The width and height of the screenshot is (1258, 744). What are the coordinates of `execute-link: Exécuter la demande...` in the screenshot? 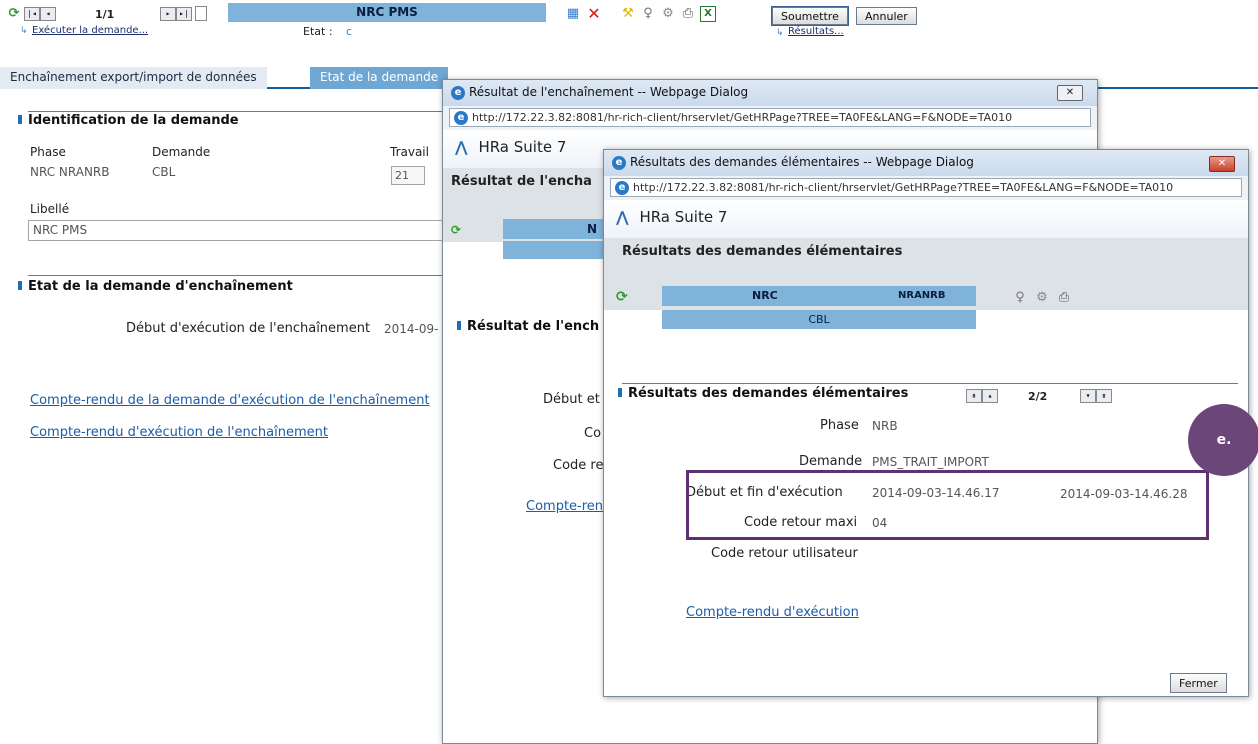 It's located at (90, 30).